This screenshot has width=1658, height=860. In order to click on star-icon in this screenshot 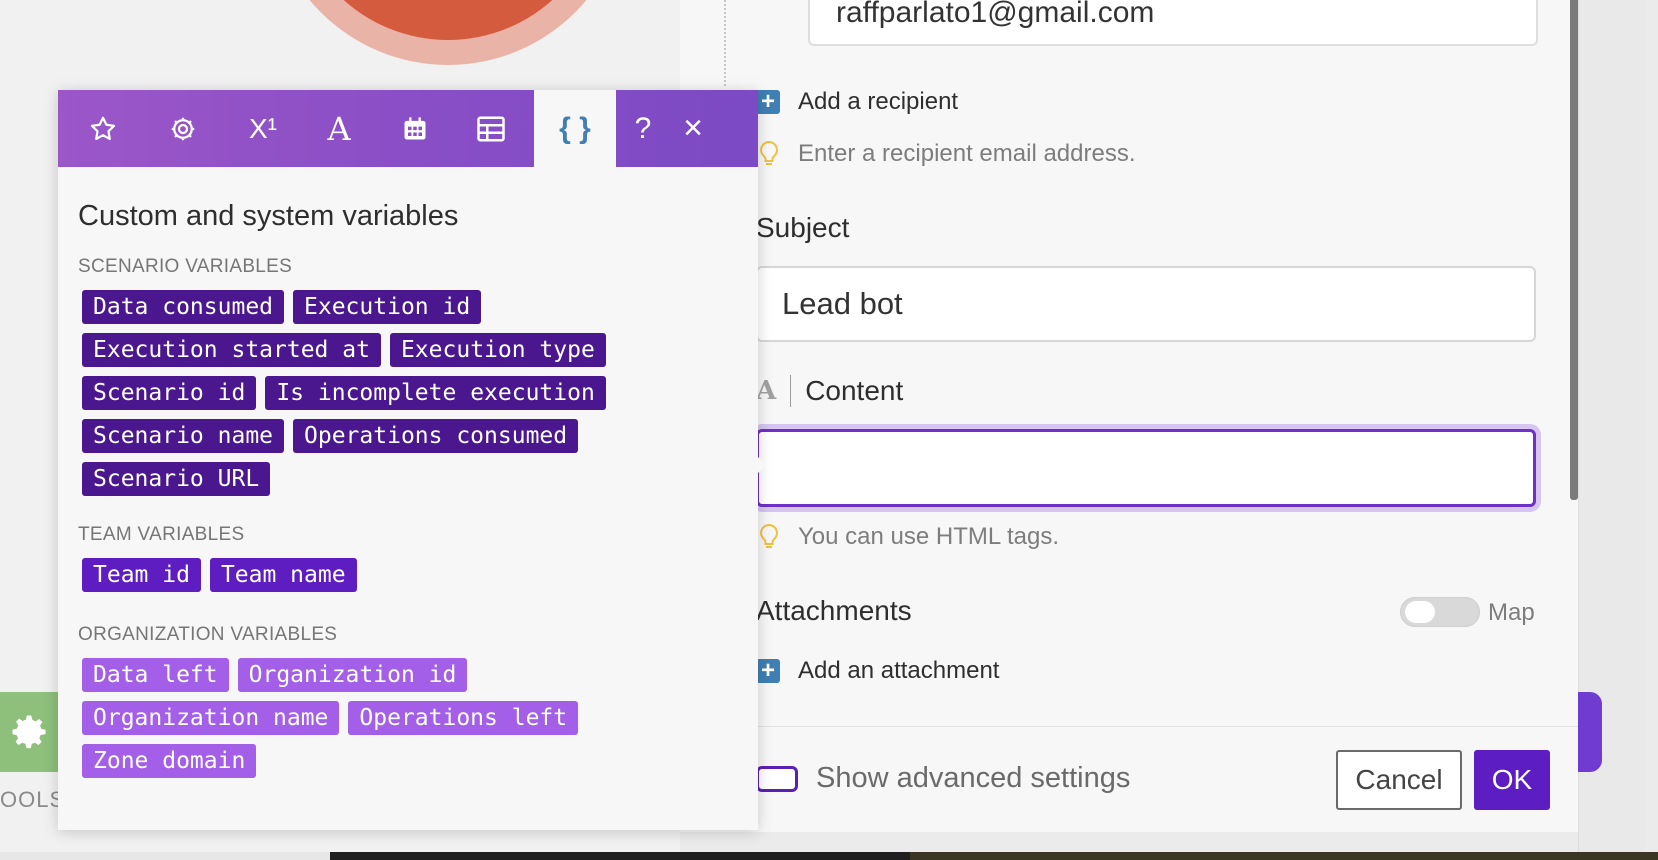, I will do `click(103, 128)`.